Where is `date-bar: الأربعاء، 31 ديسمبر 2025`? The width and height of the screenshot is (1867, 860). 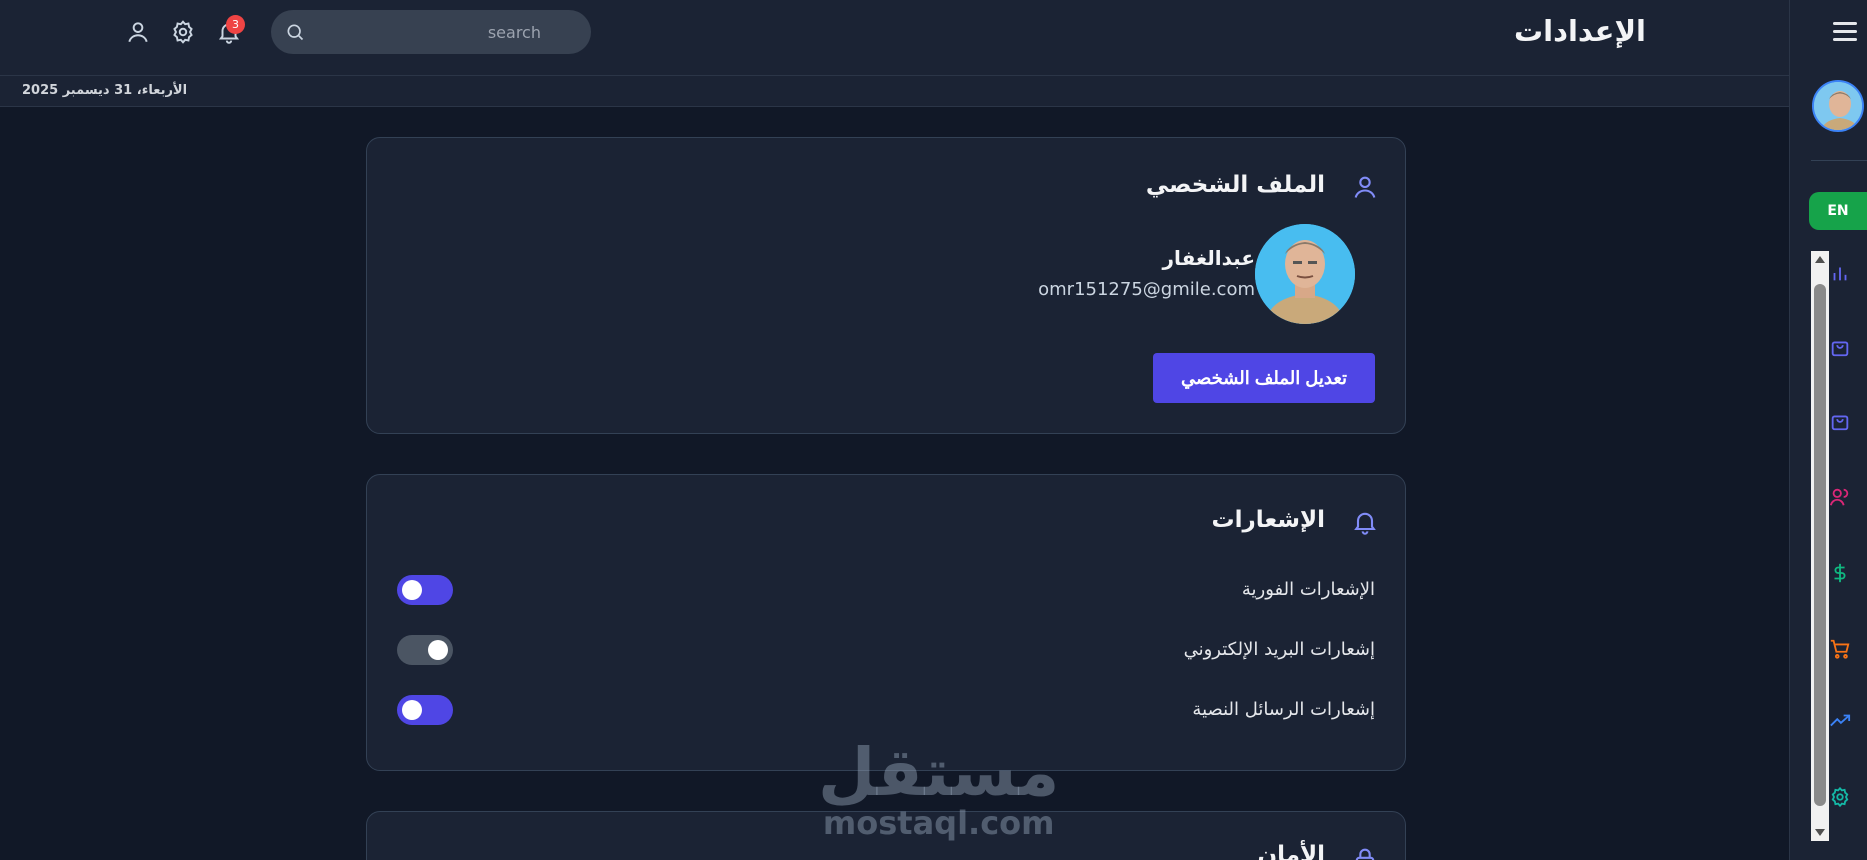 date-bar: الأربعاء، 31 ديسمبر 2025 is located at coordinates (894, 91).